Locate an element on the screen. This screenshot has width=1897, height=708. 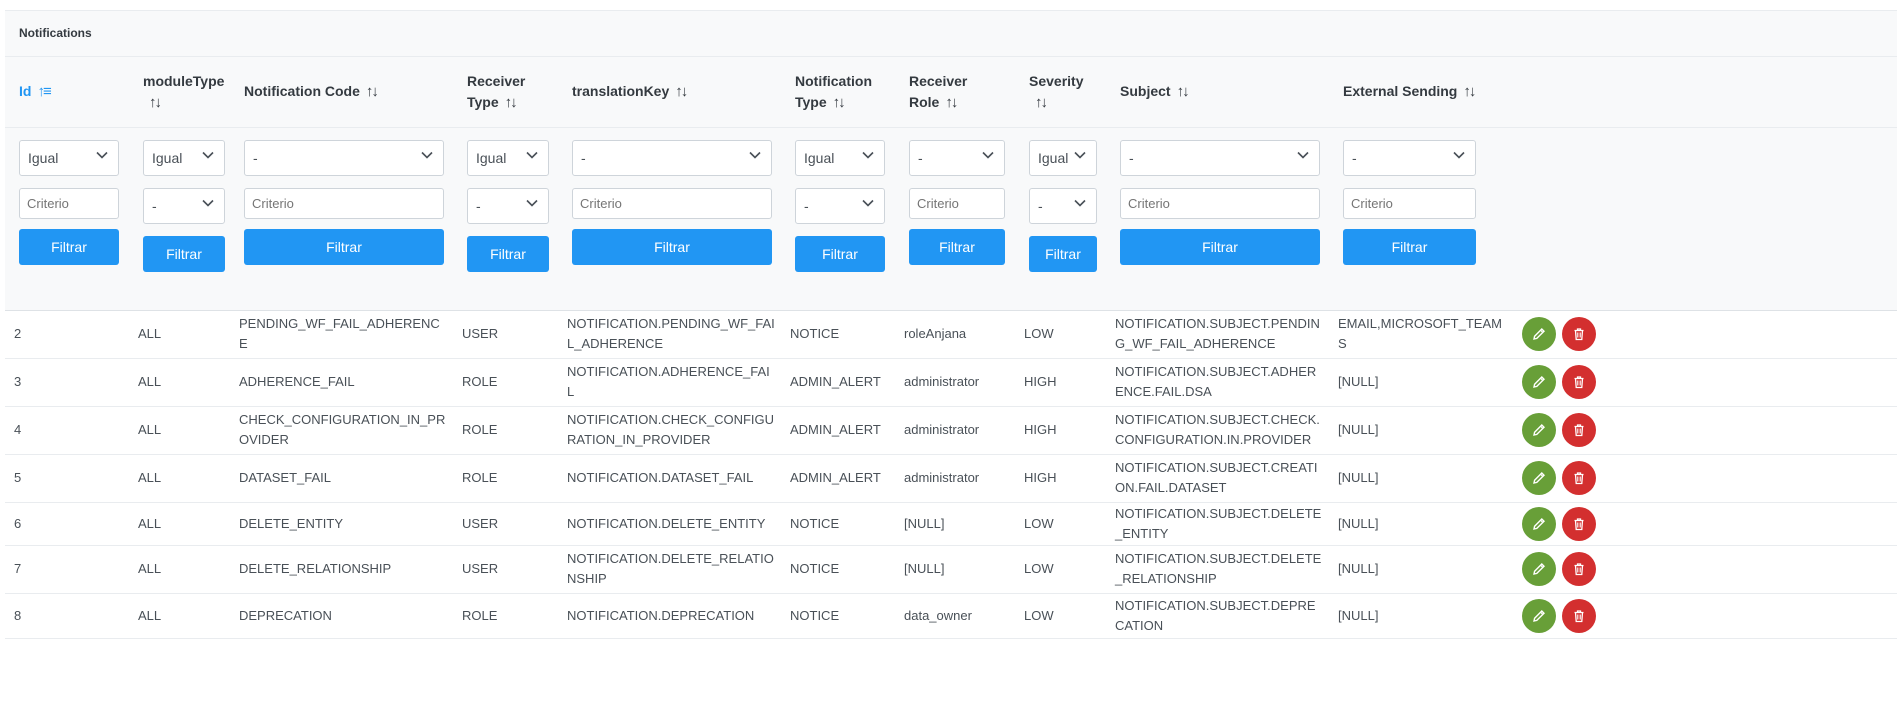
column-header-receiverType: Receiver Type ↑↓ is located at coordinates (505, 92).